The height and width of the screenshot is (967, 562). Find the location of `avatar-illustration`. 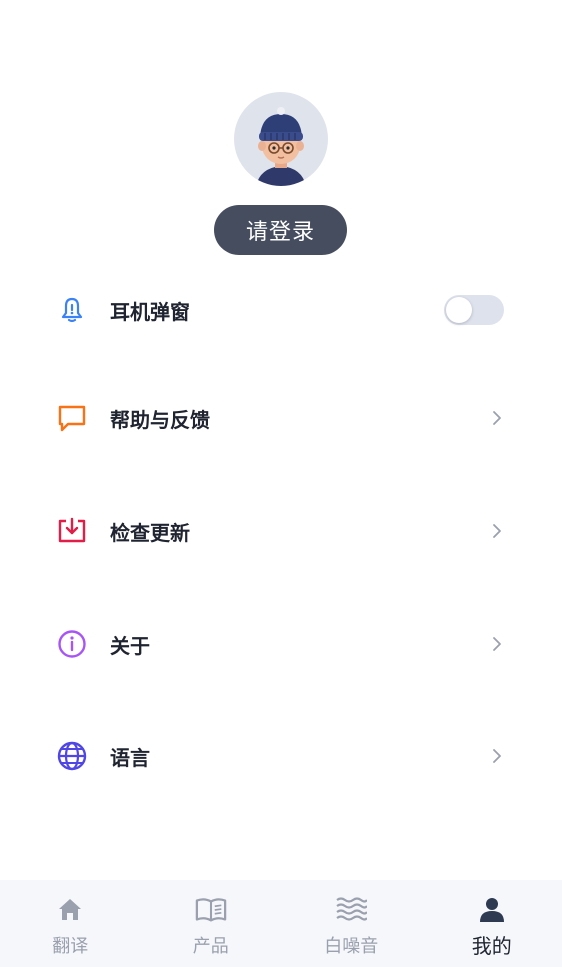

avatar-illustration is located at coordinates (281, 146).